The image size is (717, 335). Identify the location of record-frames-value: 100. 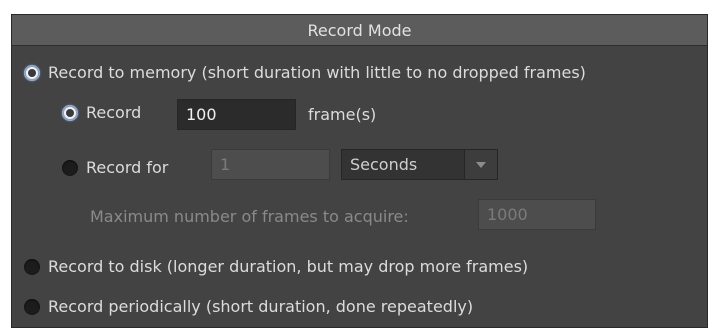
(201, 114).